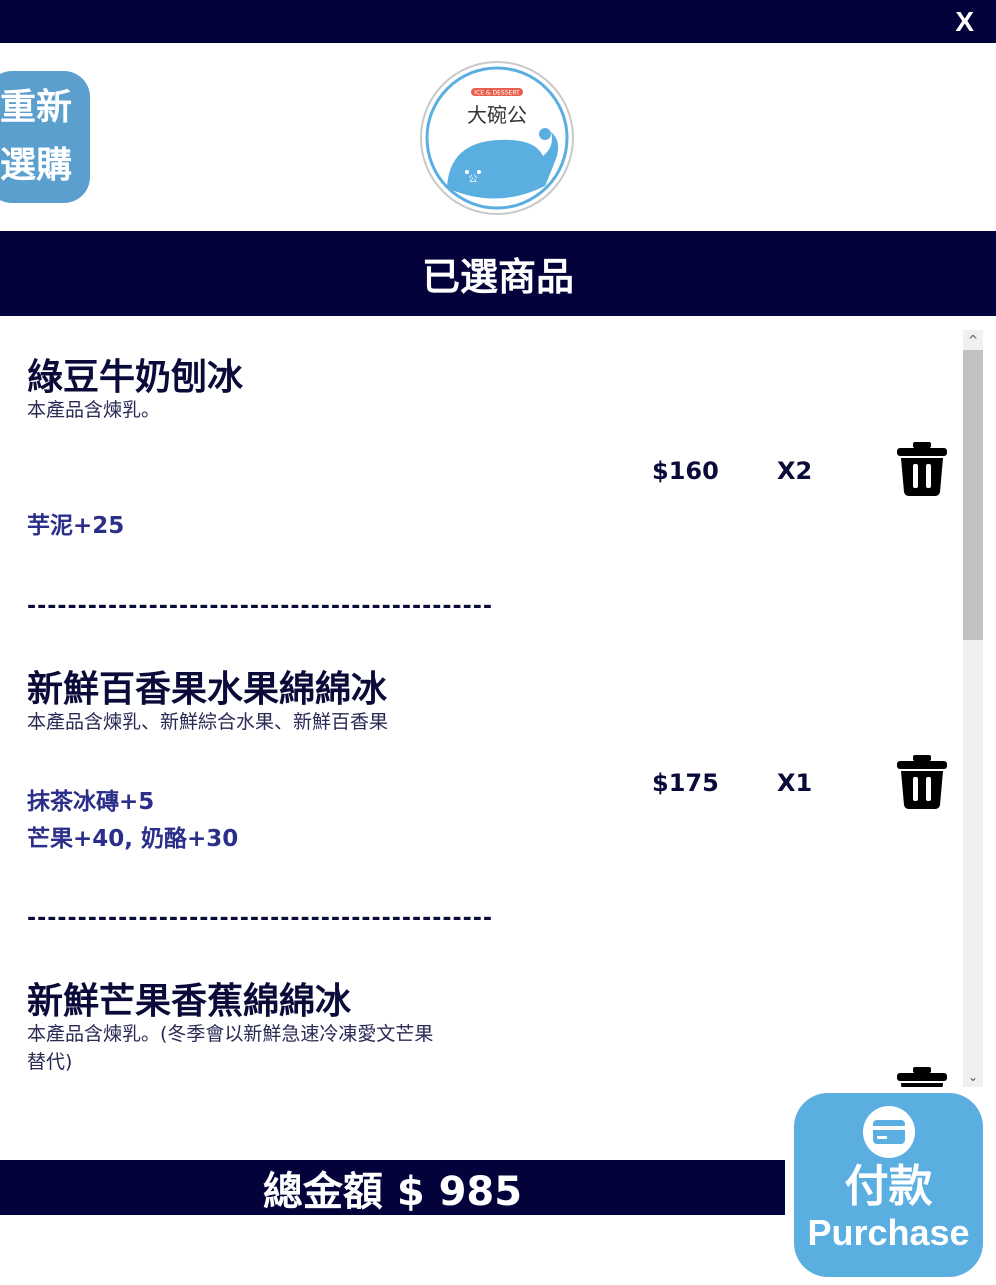 Image resolution: width=996 pixels, height=1285 pixels. I want to click on item-name: 新鮮芒果香蕉綿綿冰, so click(189, 1001).